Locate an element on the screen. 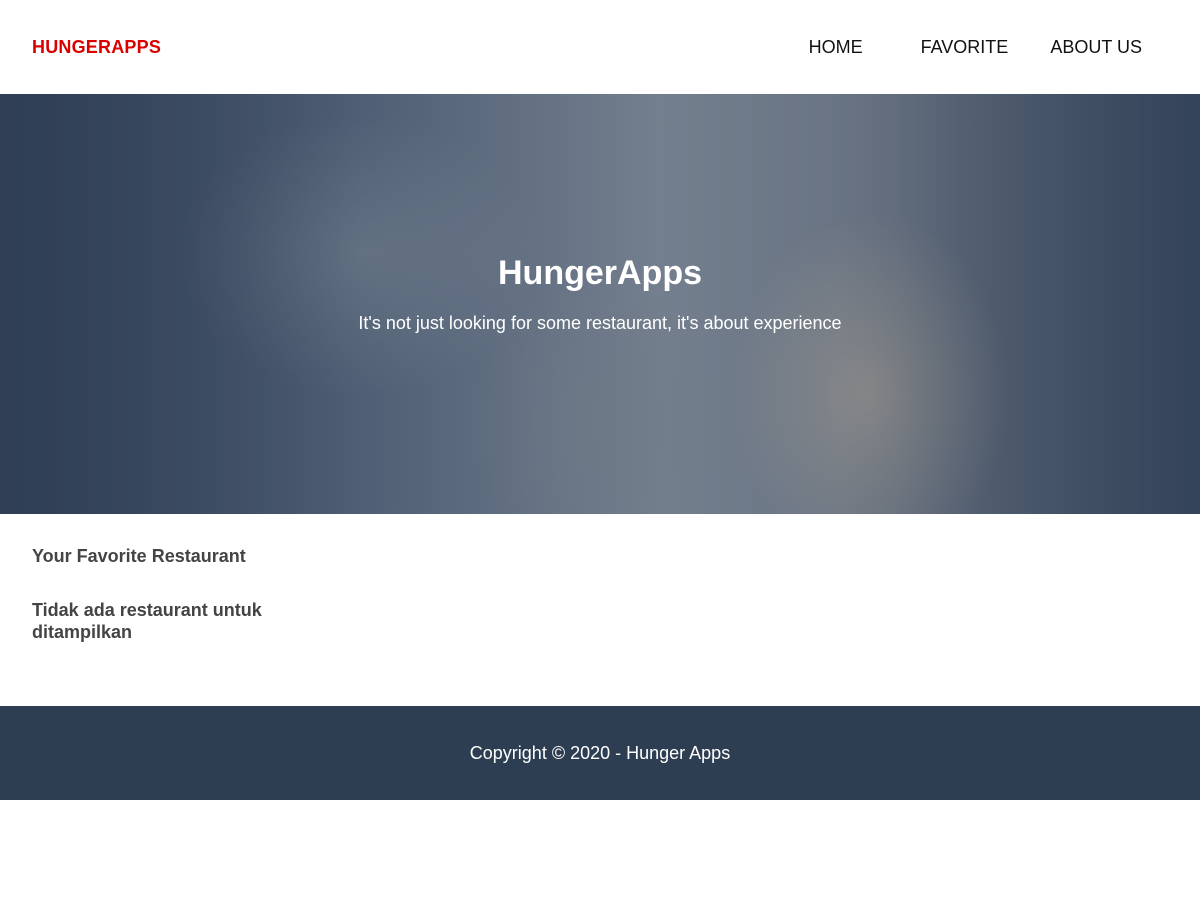  main-nav: HOME FAVORITE ABOUT US is located at coordinates (988, 47).